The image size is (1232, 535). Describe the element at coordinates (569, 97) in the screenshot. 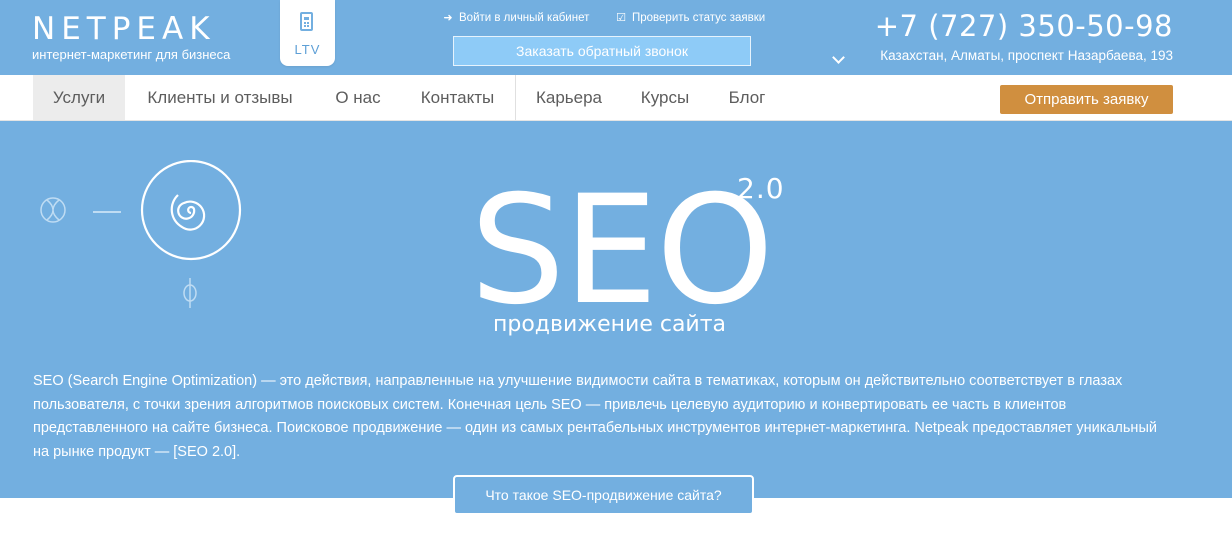

I see `nav-item-career: Карьера` at that location.